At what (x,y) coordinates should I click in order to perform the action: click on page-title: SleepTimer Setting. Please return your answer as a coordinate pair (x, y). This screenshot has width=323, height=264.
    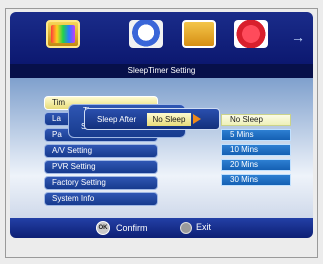
    Looking at the image, I should click on (161, 71).